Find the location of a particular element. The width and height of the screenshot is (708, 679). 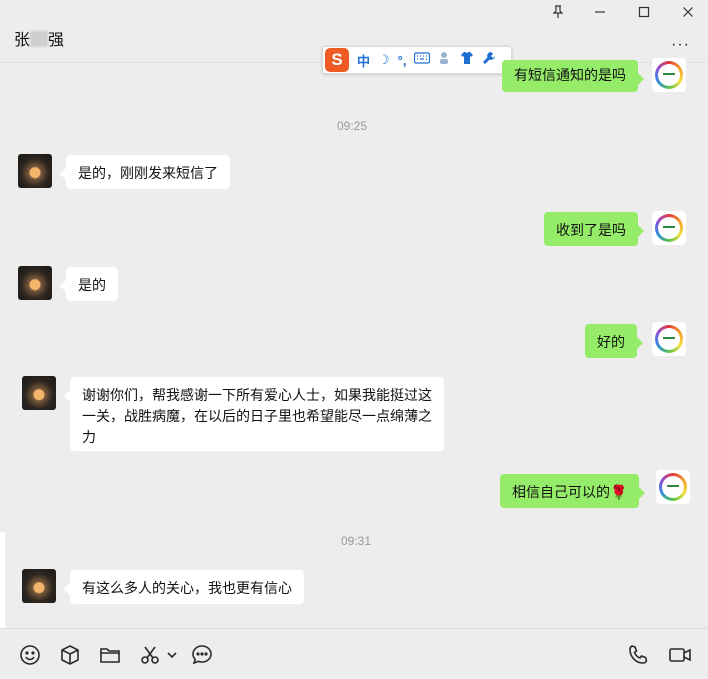

person-icon is located at coordinates (445, 60).